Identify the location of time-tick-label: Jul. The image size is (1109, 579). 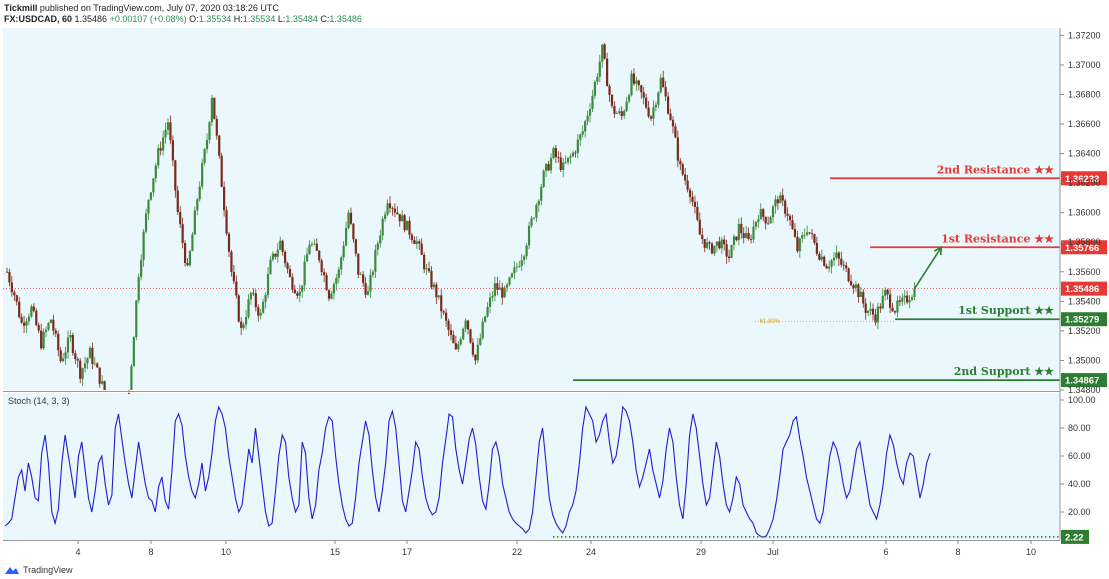
(773, 552).